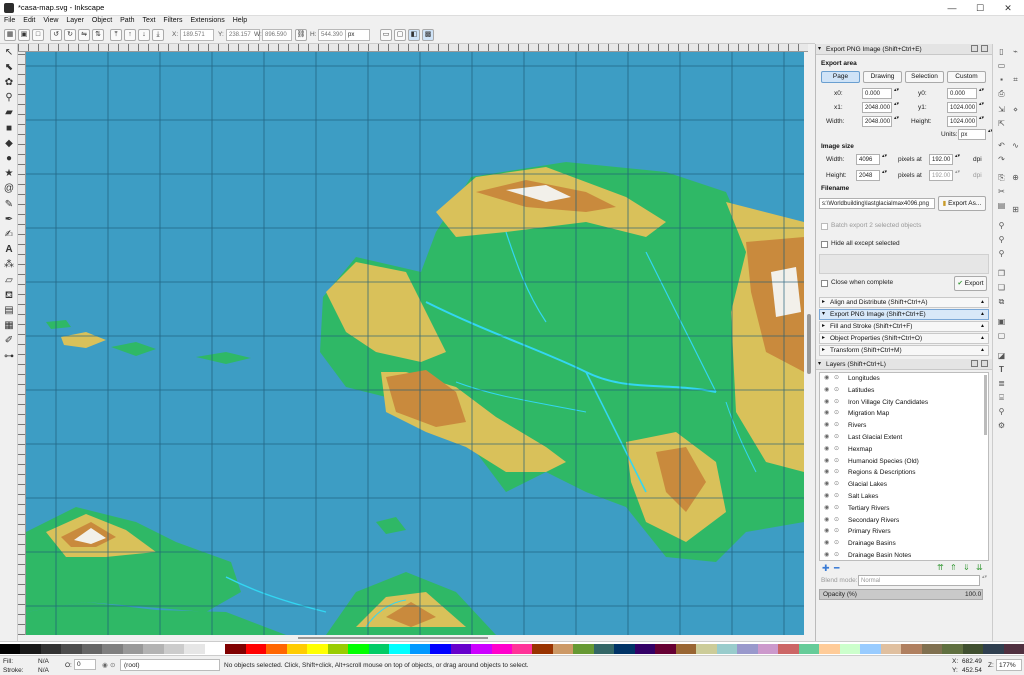 Image resolution: width=1024 pixels, height=675 pixels. I want to click on mesh-tool-icon: ▦, so click(9, 326).